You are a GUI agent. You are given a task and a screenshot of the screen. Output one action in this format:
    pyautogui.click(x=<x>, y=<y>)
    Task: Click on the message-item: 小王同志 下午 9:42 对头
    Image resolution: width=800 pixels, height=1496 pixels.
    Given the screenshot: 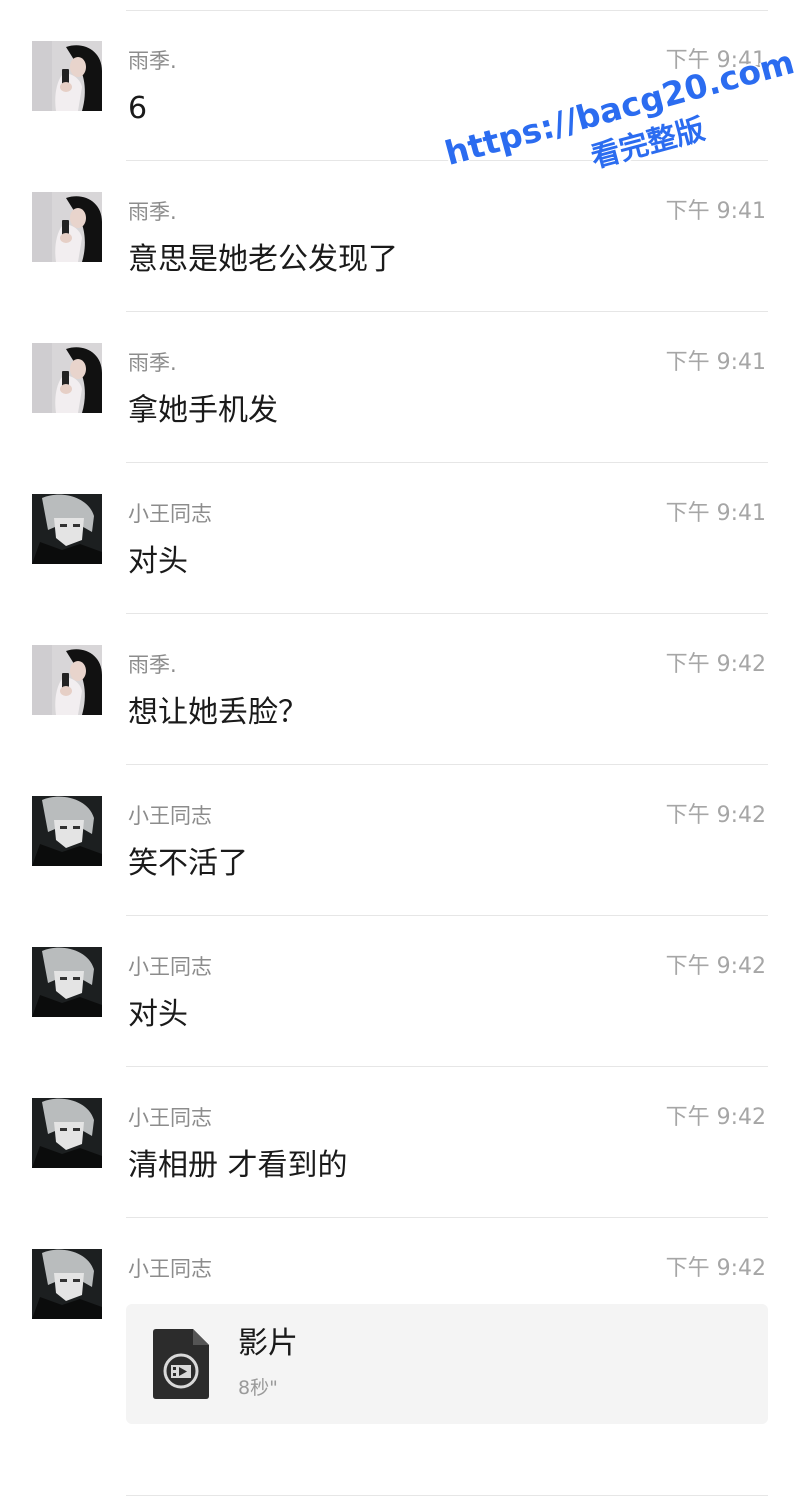 What is the action you would take?
    pyautogui.click(x=400, y=991)
    